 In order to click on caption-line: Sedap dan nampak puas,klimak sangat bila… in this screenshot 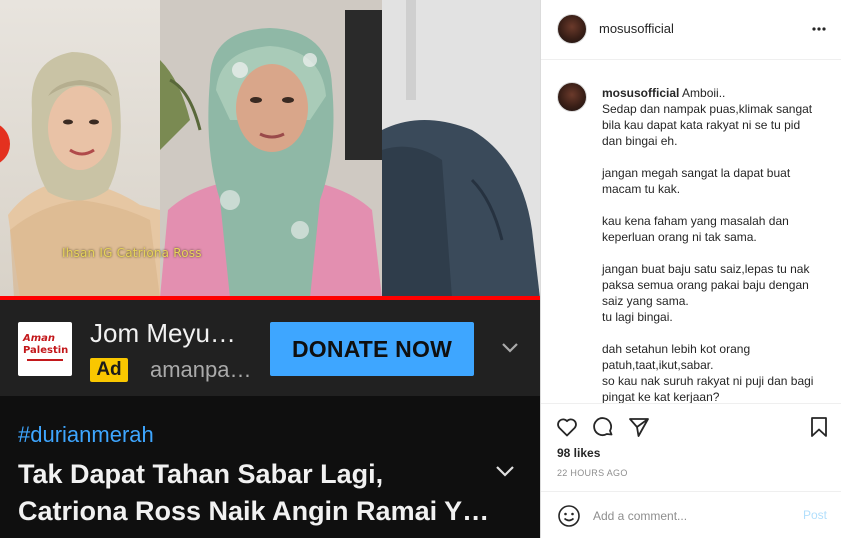, I will do `click(707, 125)`.